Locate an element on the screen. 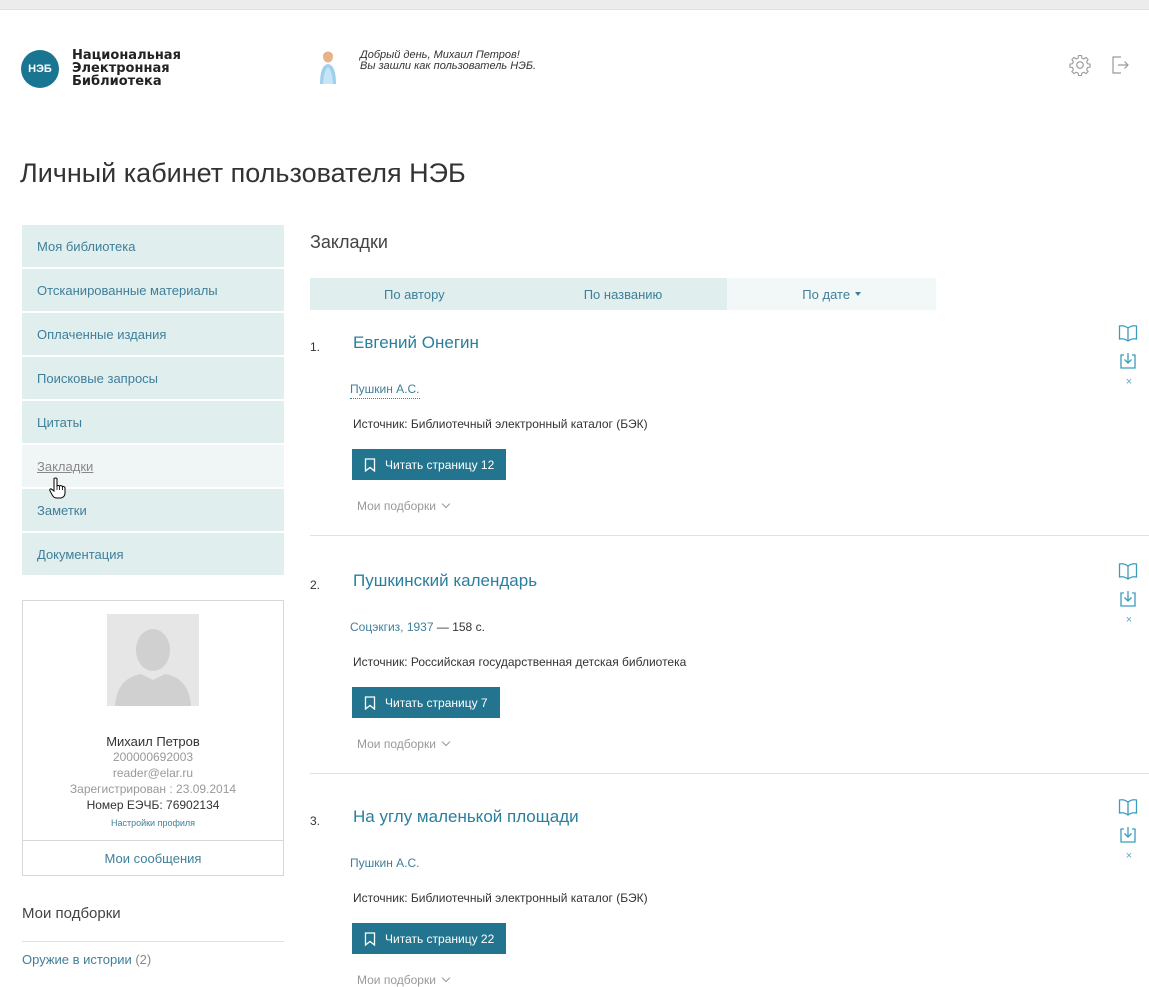 Image resolution: width=1149 pixels, height=987 pixels. sort-label: По дате is located at coordinates (826, 294).